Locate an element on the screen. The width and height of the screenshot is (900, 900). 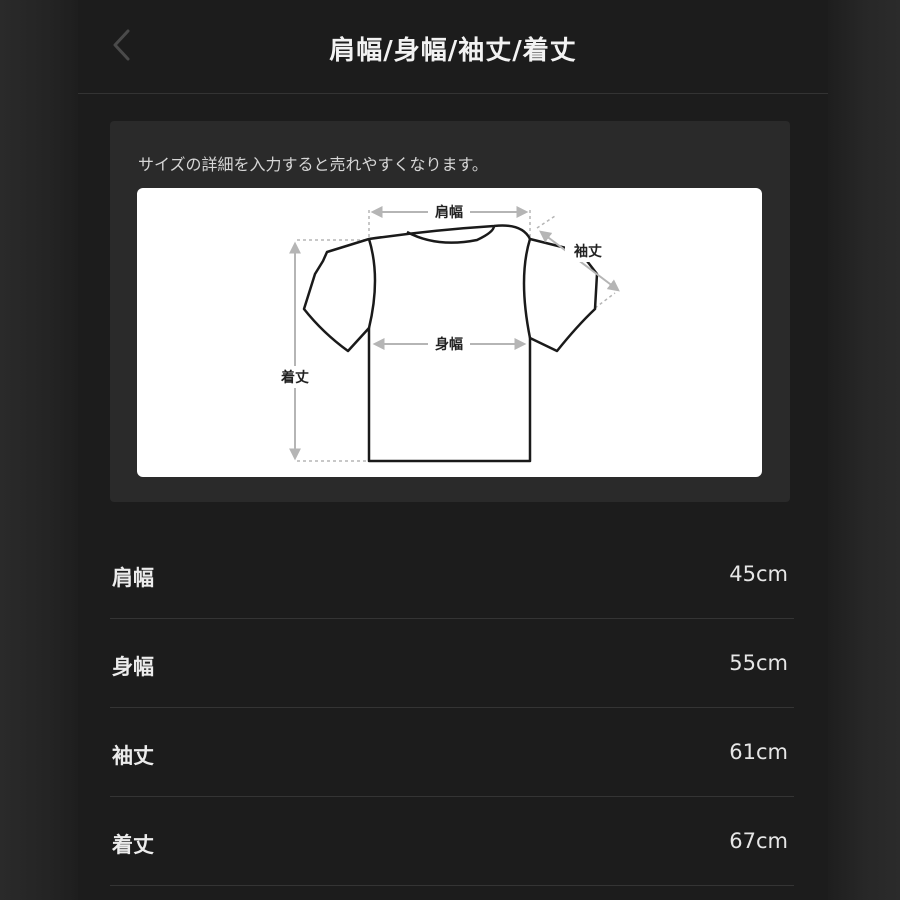
tshirt-icon: 肩幅 身幅 袖丈 着丈 is located at coordinates (446, 332).